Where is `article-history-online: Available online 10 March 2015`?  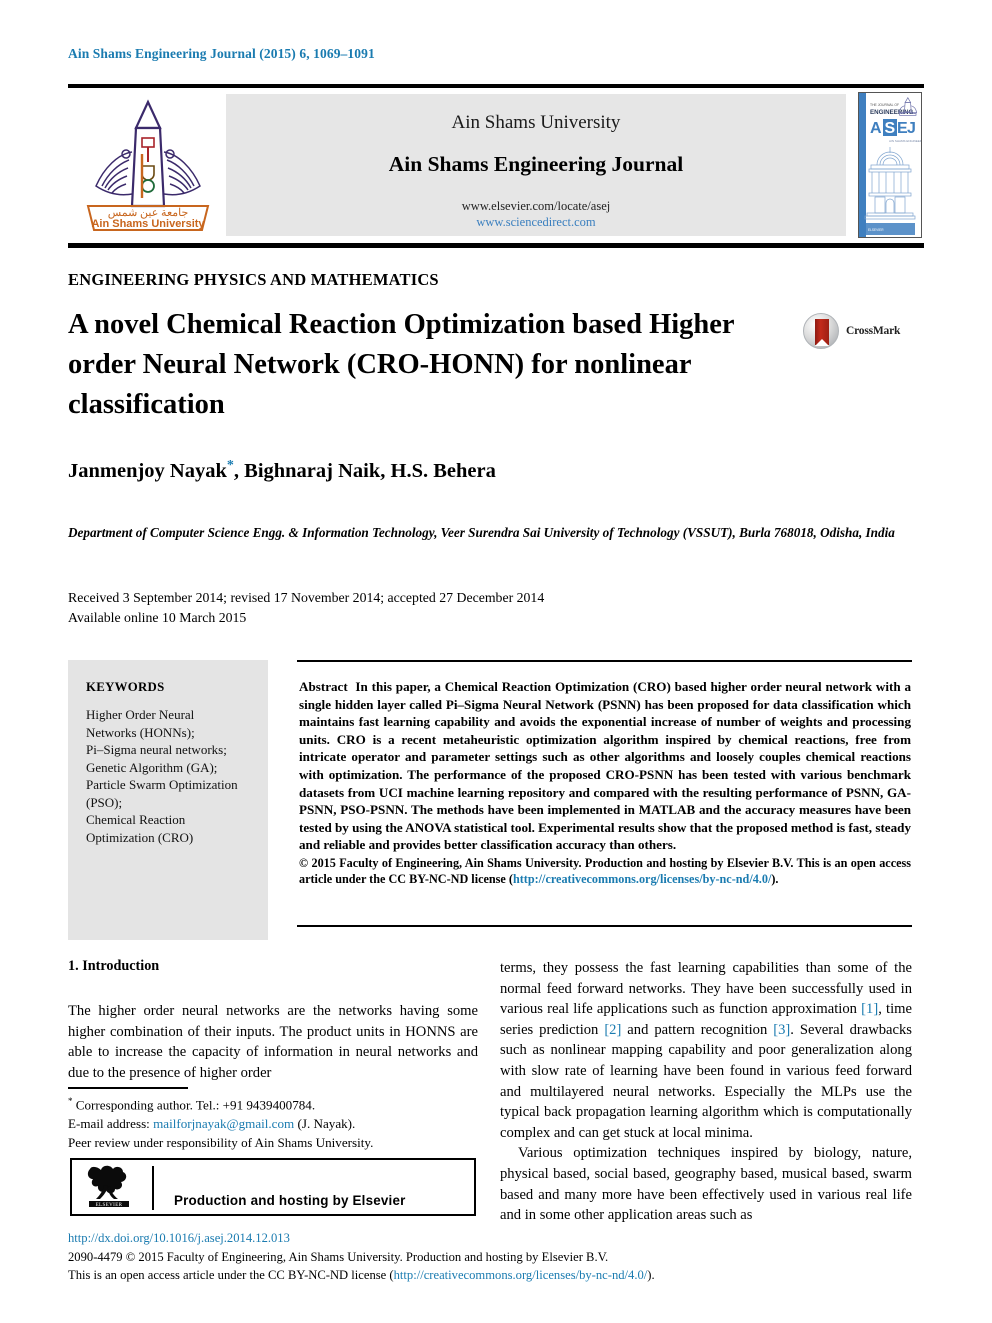 article-history-online: Available online 10 March 2015 is located at coordinates (157, 617).